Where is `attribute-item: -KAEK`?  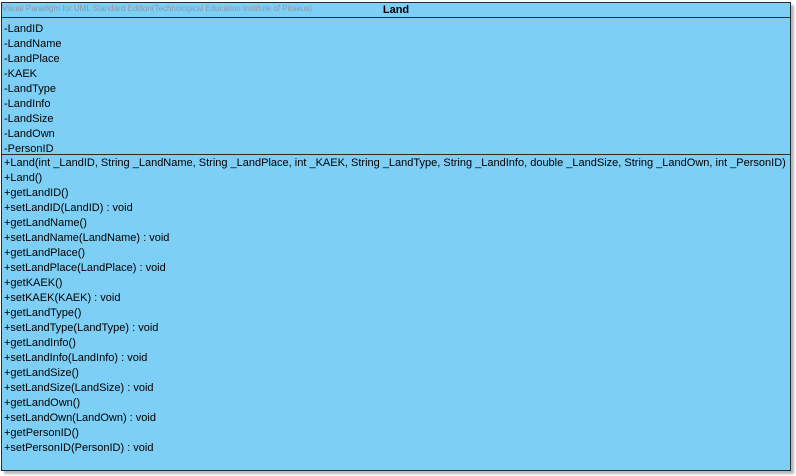
attribute-item: -KAEK is located at coordinates (21, 74).